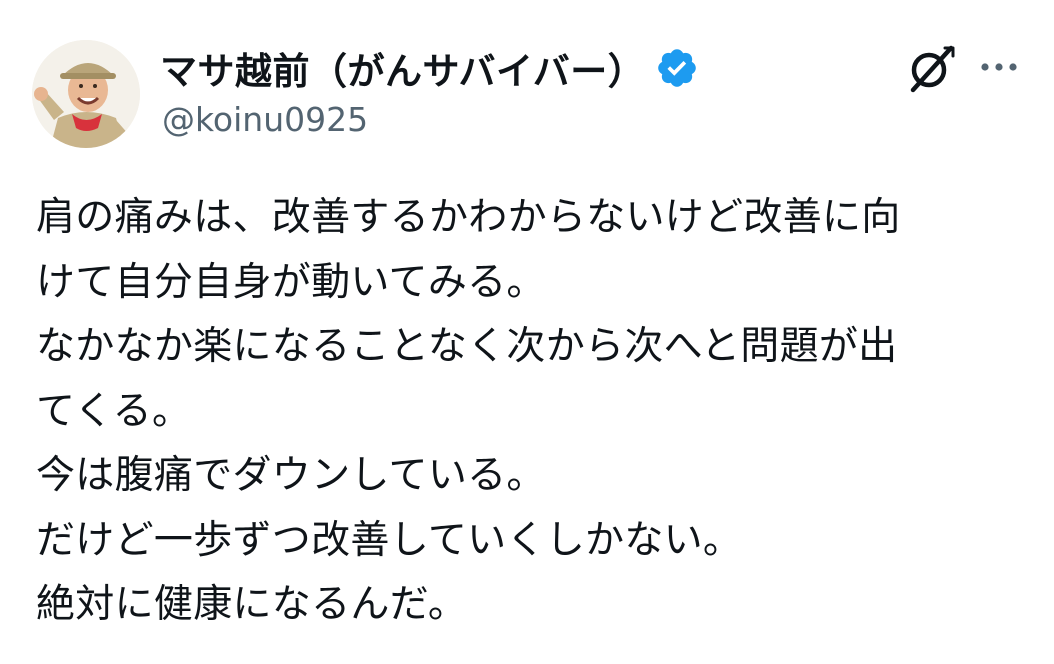 The width and height of the screenshot is (1054, 664). I want to click on tweet-line: 絶対に健康になるんだ。, so click(252, 604).